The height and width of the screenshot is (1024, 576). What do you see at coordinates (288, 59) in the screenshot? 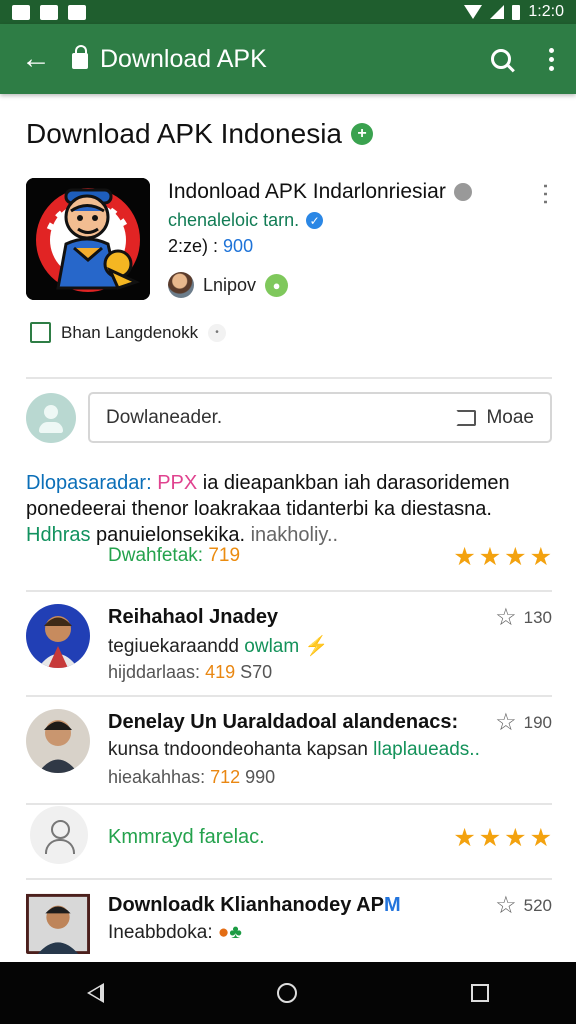
I see `app-bar: ← Download APK` at bounding box center [288, 59].